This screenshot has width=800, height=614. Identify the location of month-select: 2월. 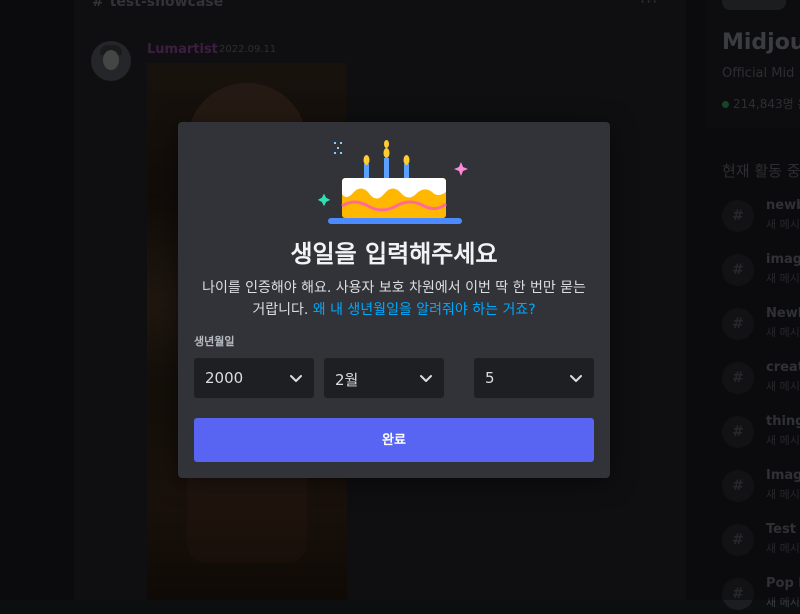
(384, 378).